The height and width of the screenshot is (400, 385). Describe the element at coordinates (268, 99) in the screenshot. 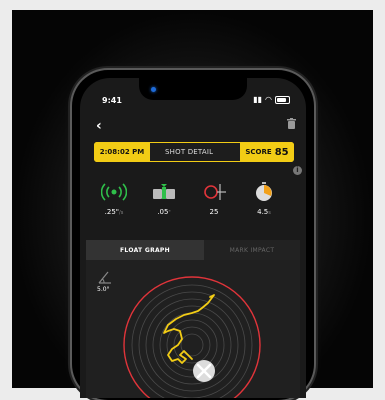

I see `wifi-icon: ◠` at that location.